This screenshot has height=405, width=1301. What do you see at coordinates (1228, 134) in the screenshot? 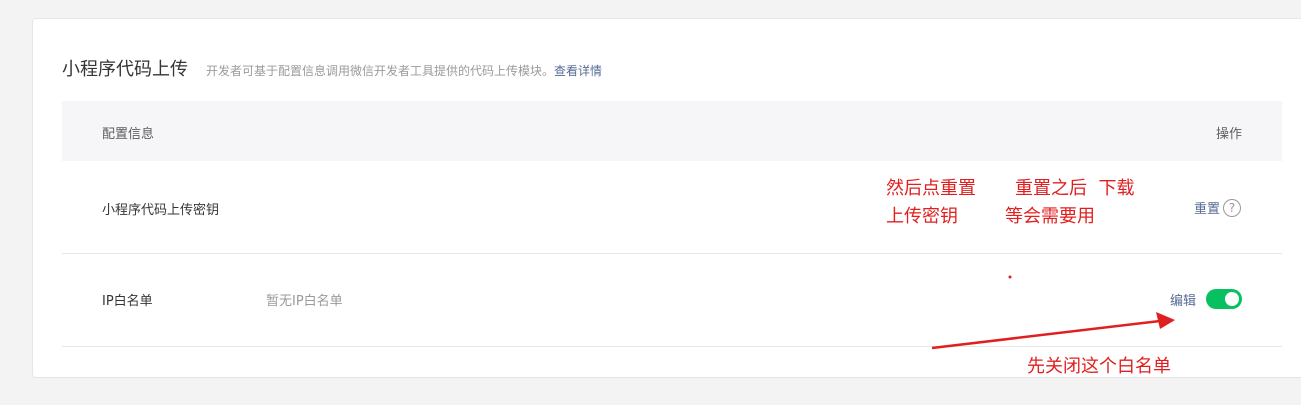
I see `column-header-action: 操作` at bounding box center [1228, 134].